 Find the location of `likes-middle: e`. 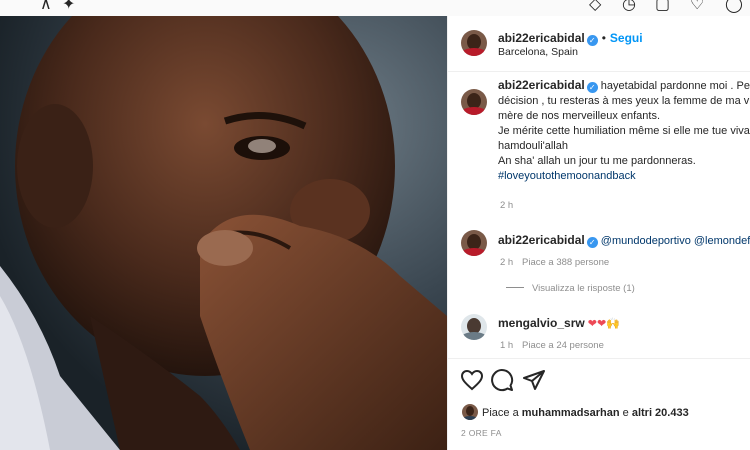

likes-middle: e is located at coordinates (625, 413).